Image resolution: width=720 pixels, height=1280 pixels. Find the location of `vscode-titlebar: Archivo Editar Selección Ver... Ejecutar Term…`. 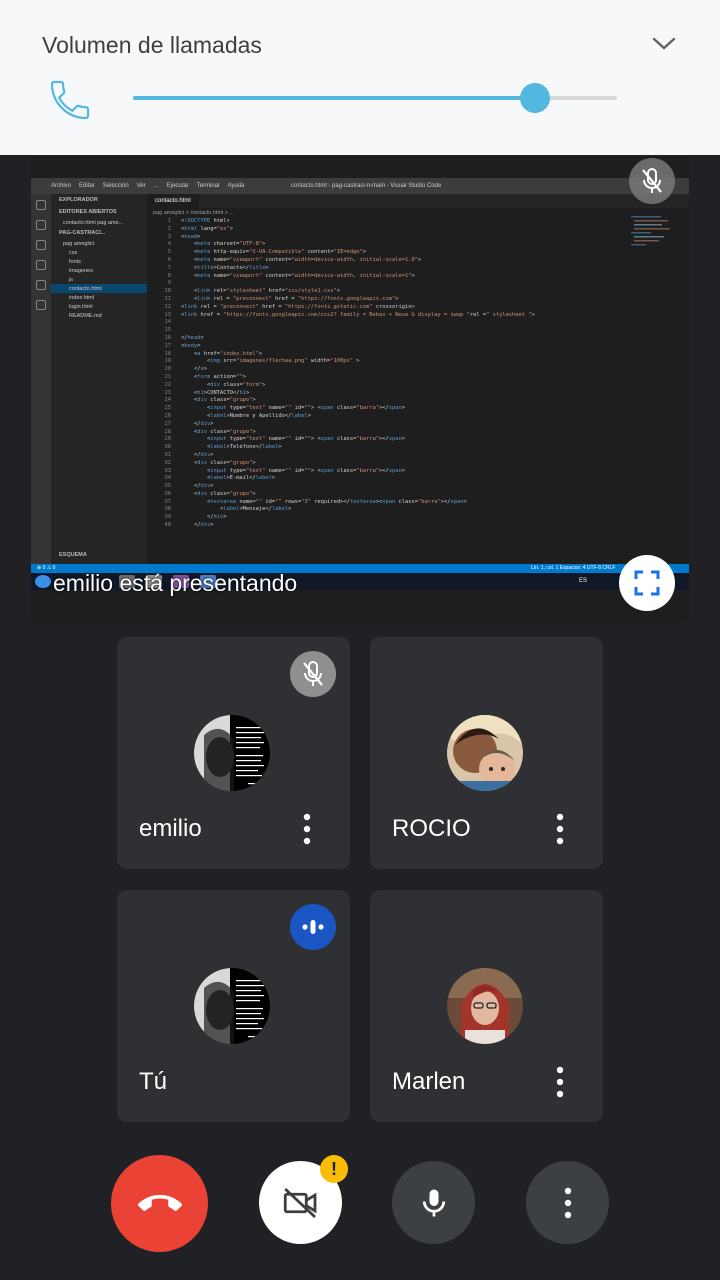

vscode-titlebar: Archivo Editar Selección Ver... Ejecutar Term… is located at coordinates (360, 186).